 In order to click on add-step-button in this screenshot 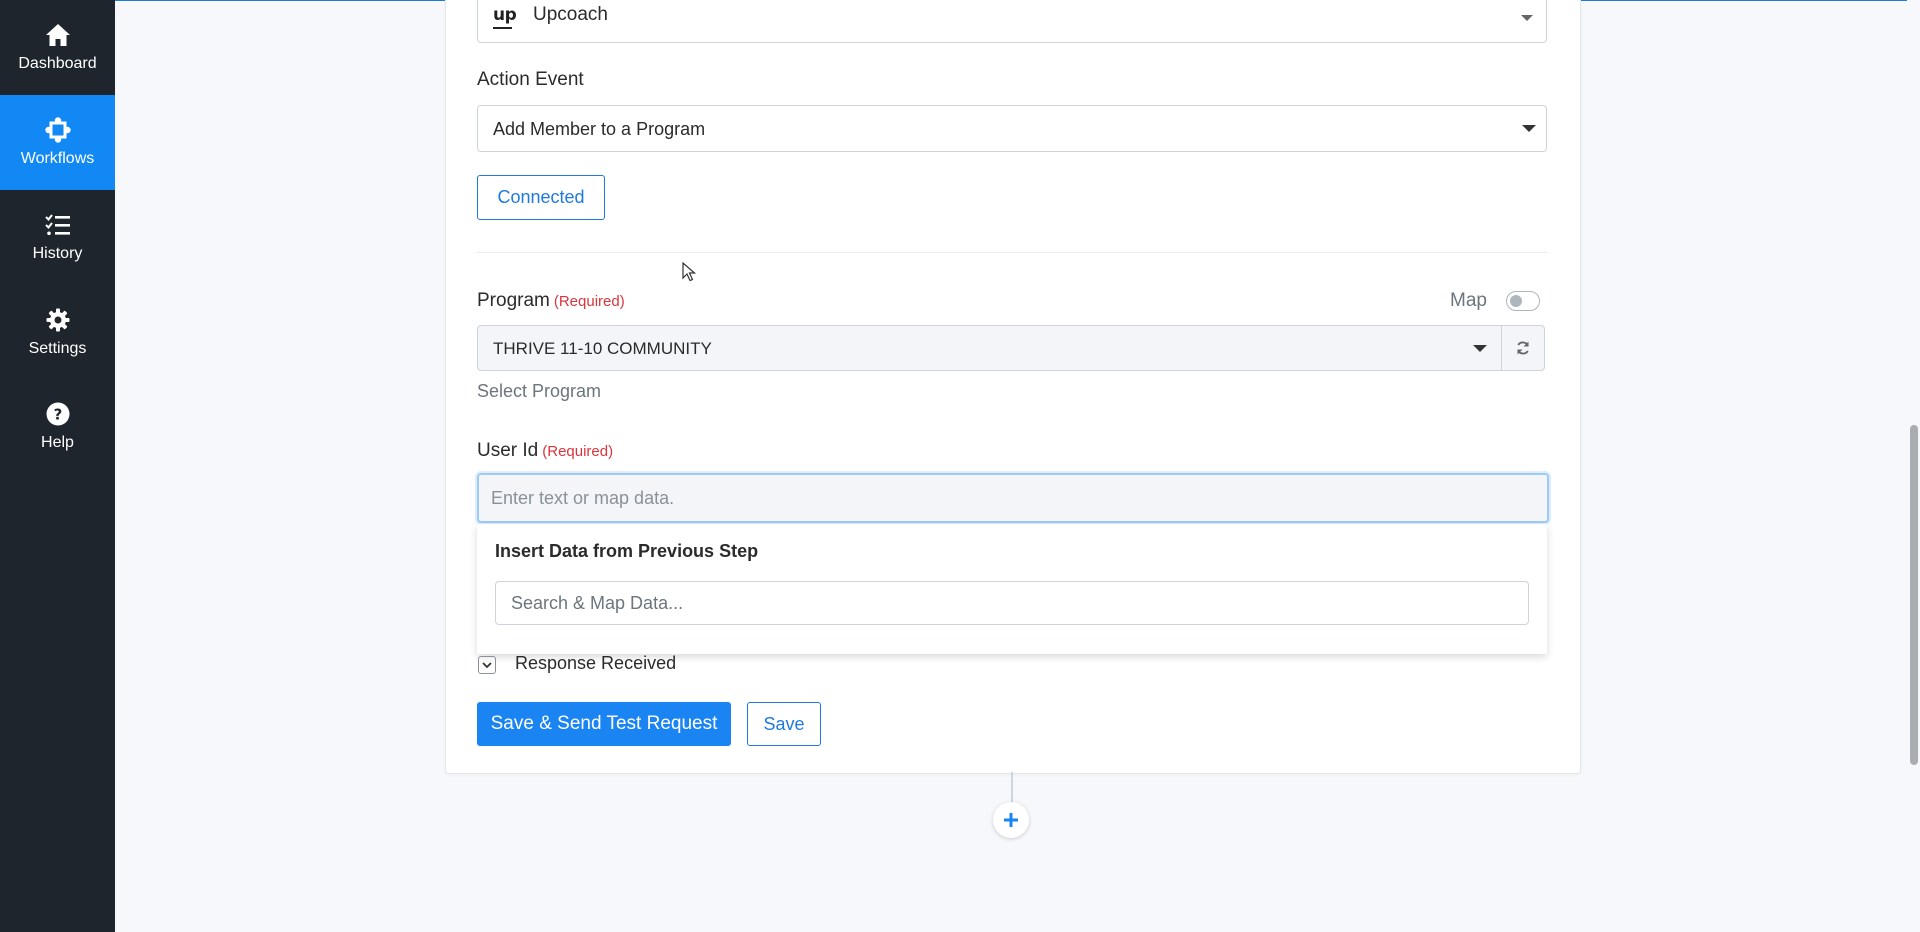, I will do `click(1011, 820)`.